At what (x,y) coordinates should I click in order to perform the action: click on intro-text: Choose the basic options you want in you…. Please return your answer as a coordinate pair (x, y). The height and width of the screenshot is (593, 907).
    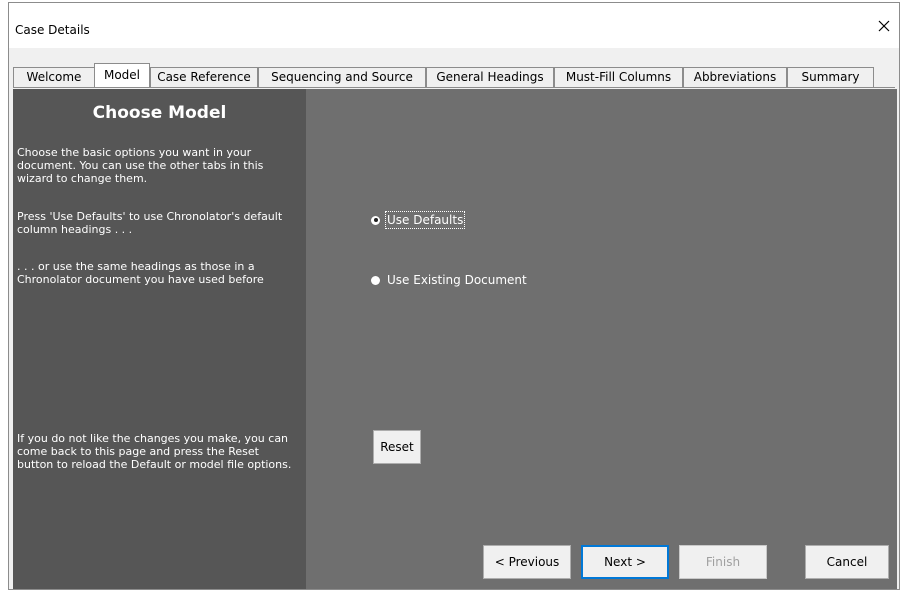
    Looking at the image, I should click on (140, 165).